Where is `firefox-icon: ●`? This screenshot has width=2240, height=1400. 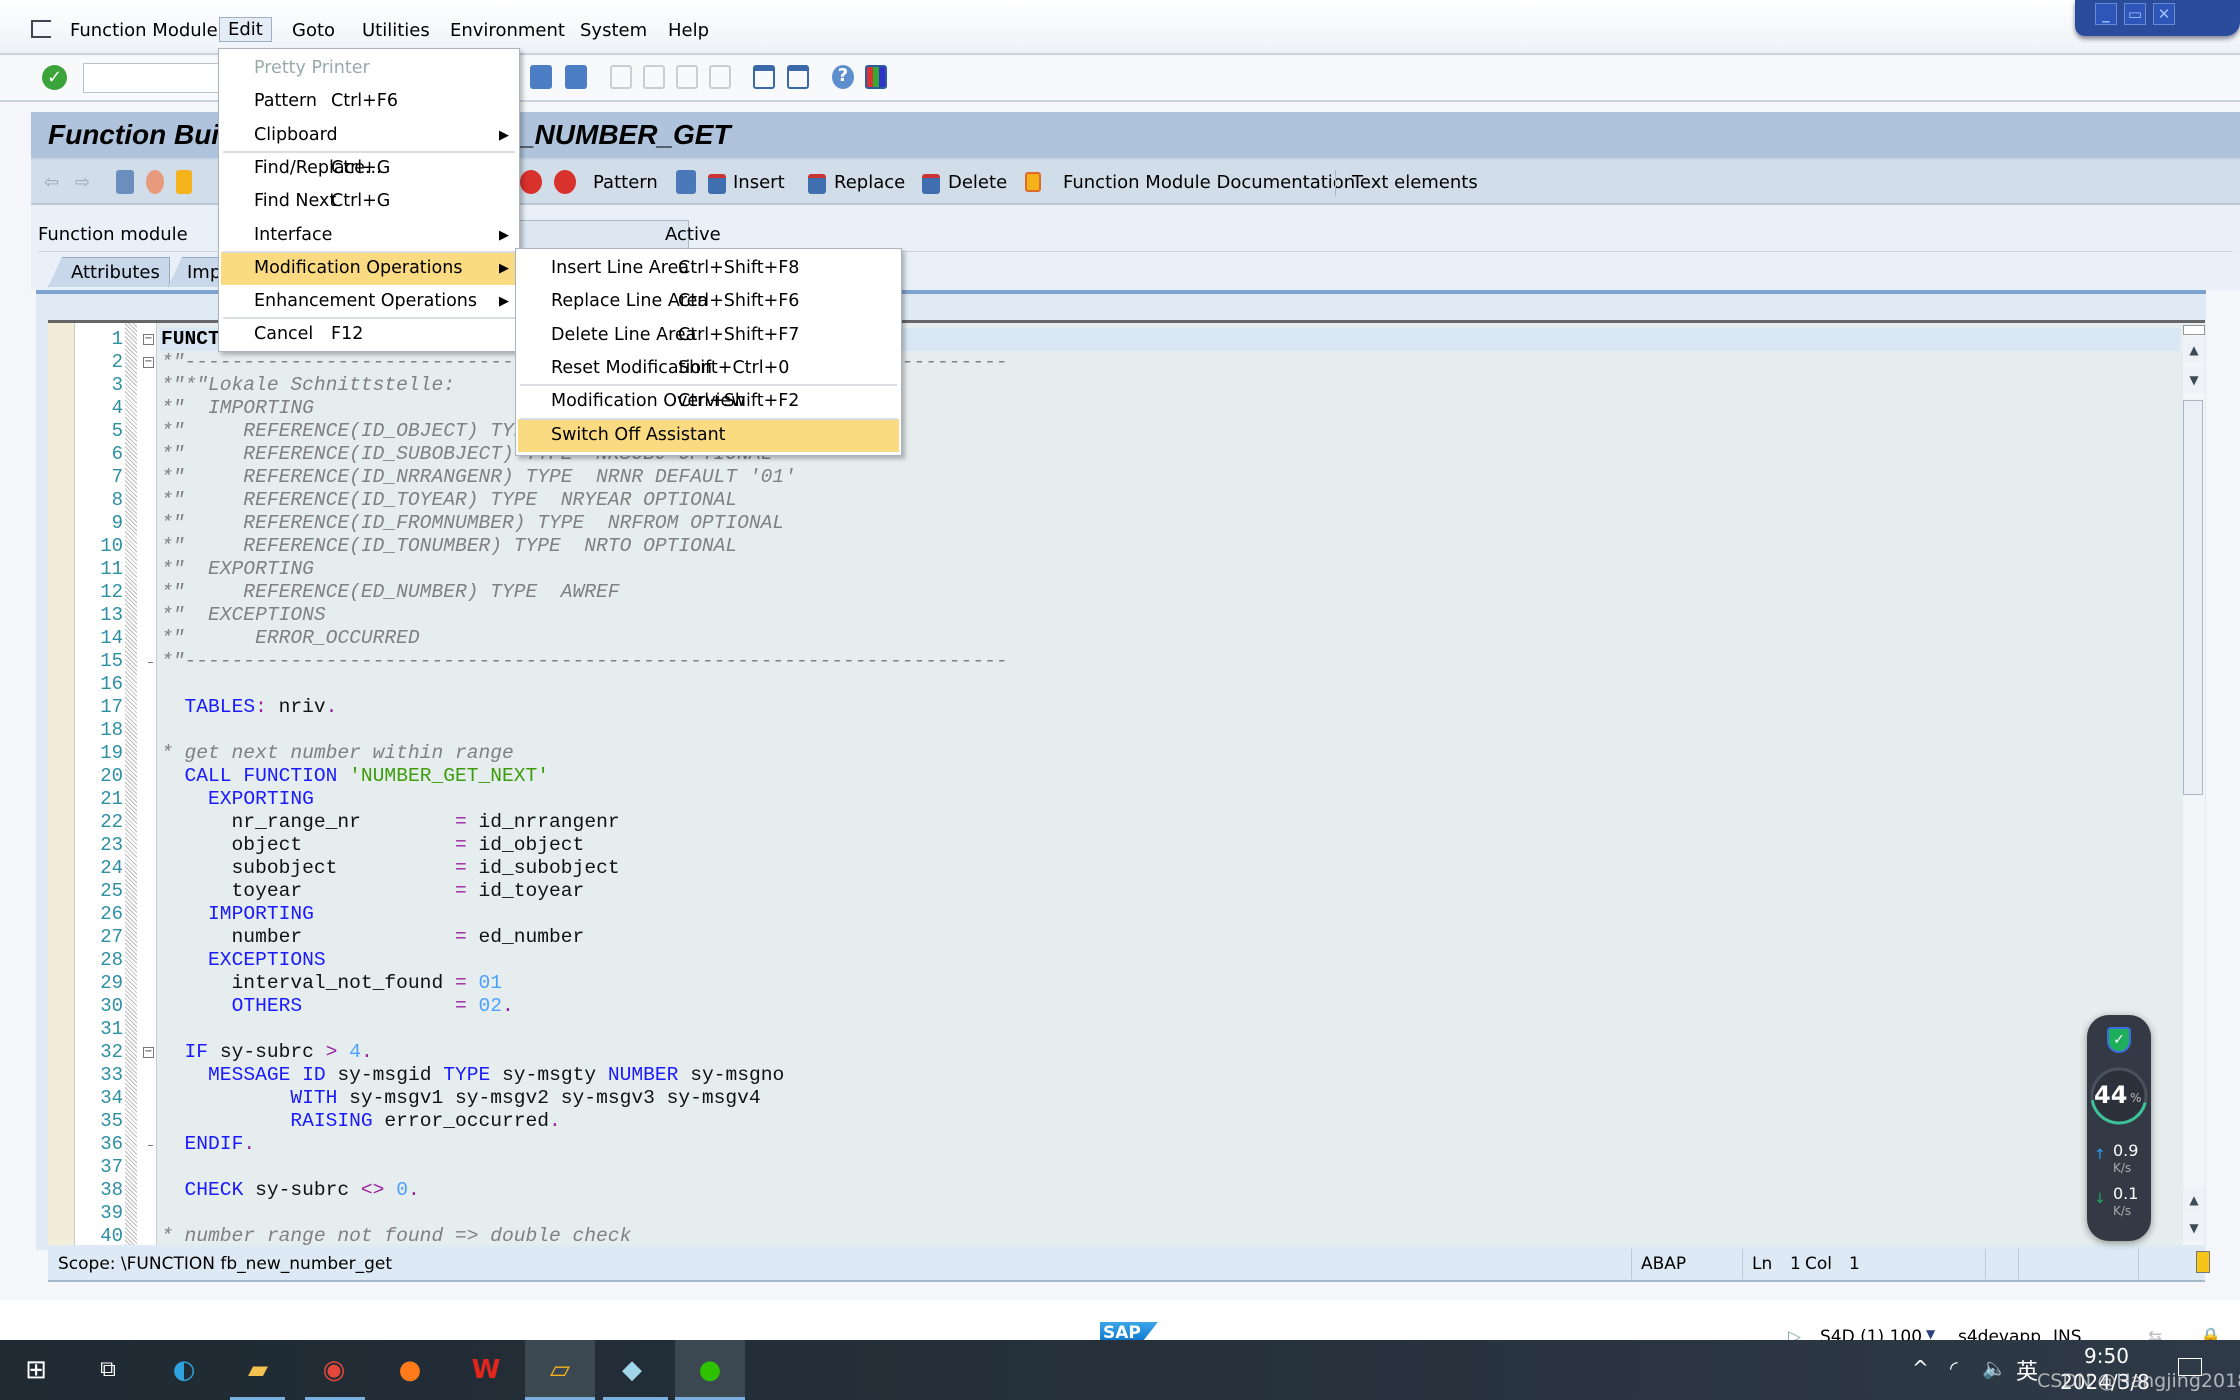 firefox-icon: ● is located at coordinates (410, 1370).